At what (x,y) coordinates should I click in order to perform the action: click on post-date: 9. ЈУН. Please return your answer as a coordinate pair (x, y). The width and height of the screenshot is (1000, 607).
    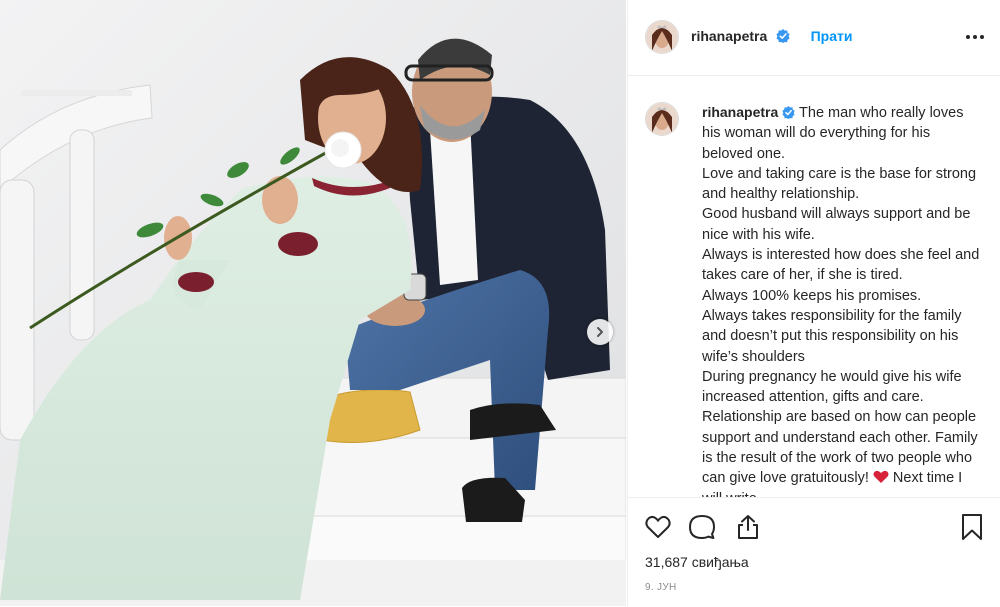
    Looking at the image, I should click on (661, 587).